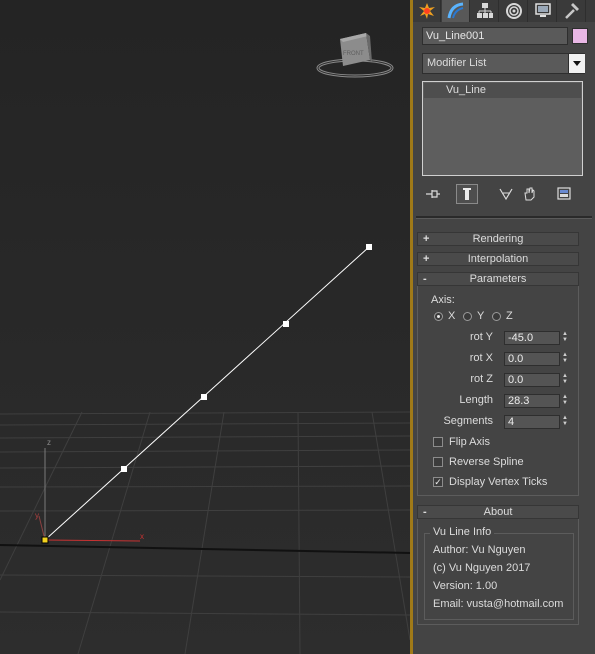  I want to click on rollout-parameters-title: Parameters, so click(498, 279).